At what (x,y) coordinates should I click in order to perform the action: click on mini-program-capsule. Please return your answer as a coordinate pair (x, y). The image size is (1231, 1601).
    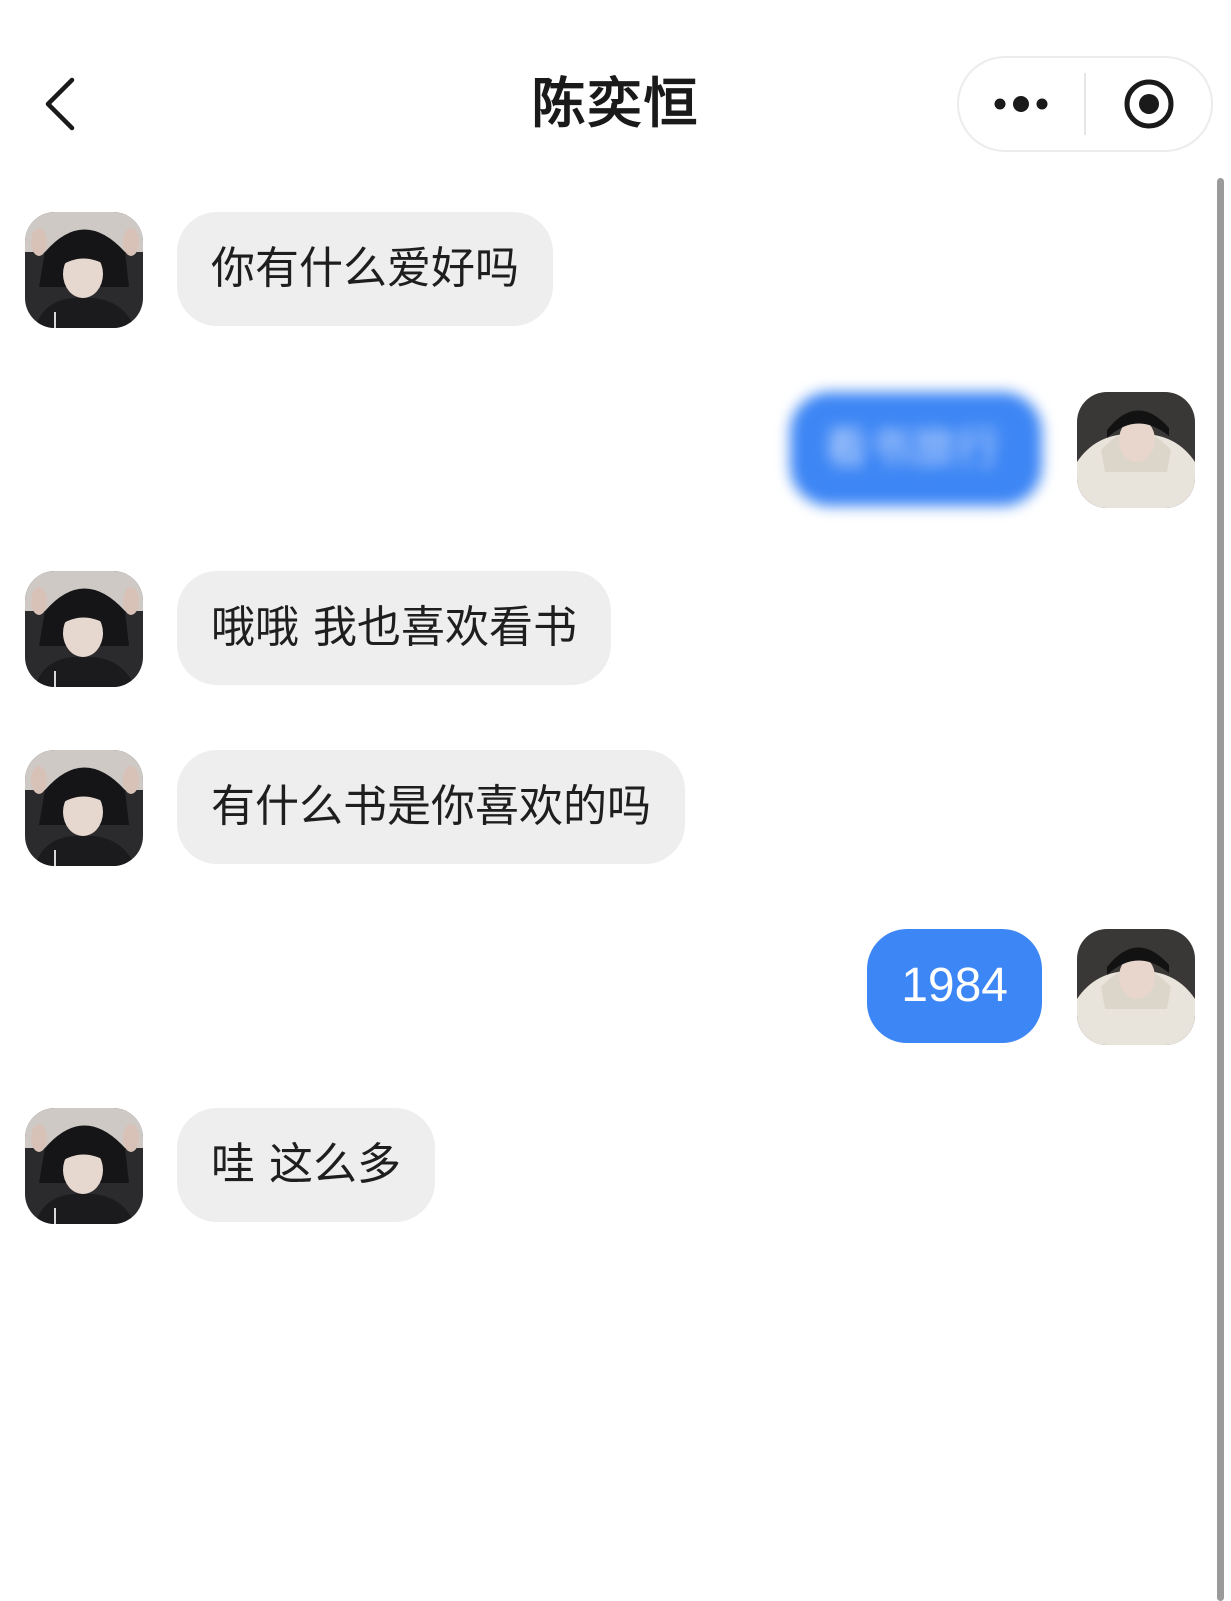
    Looking at the image, I should click on (1085, 104).